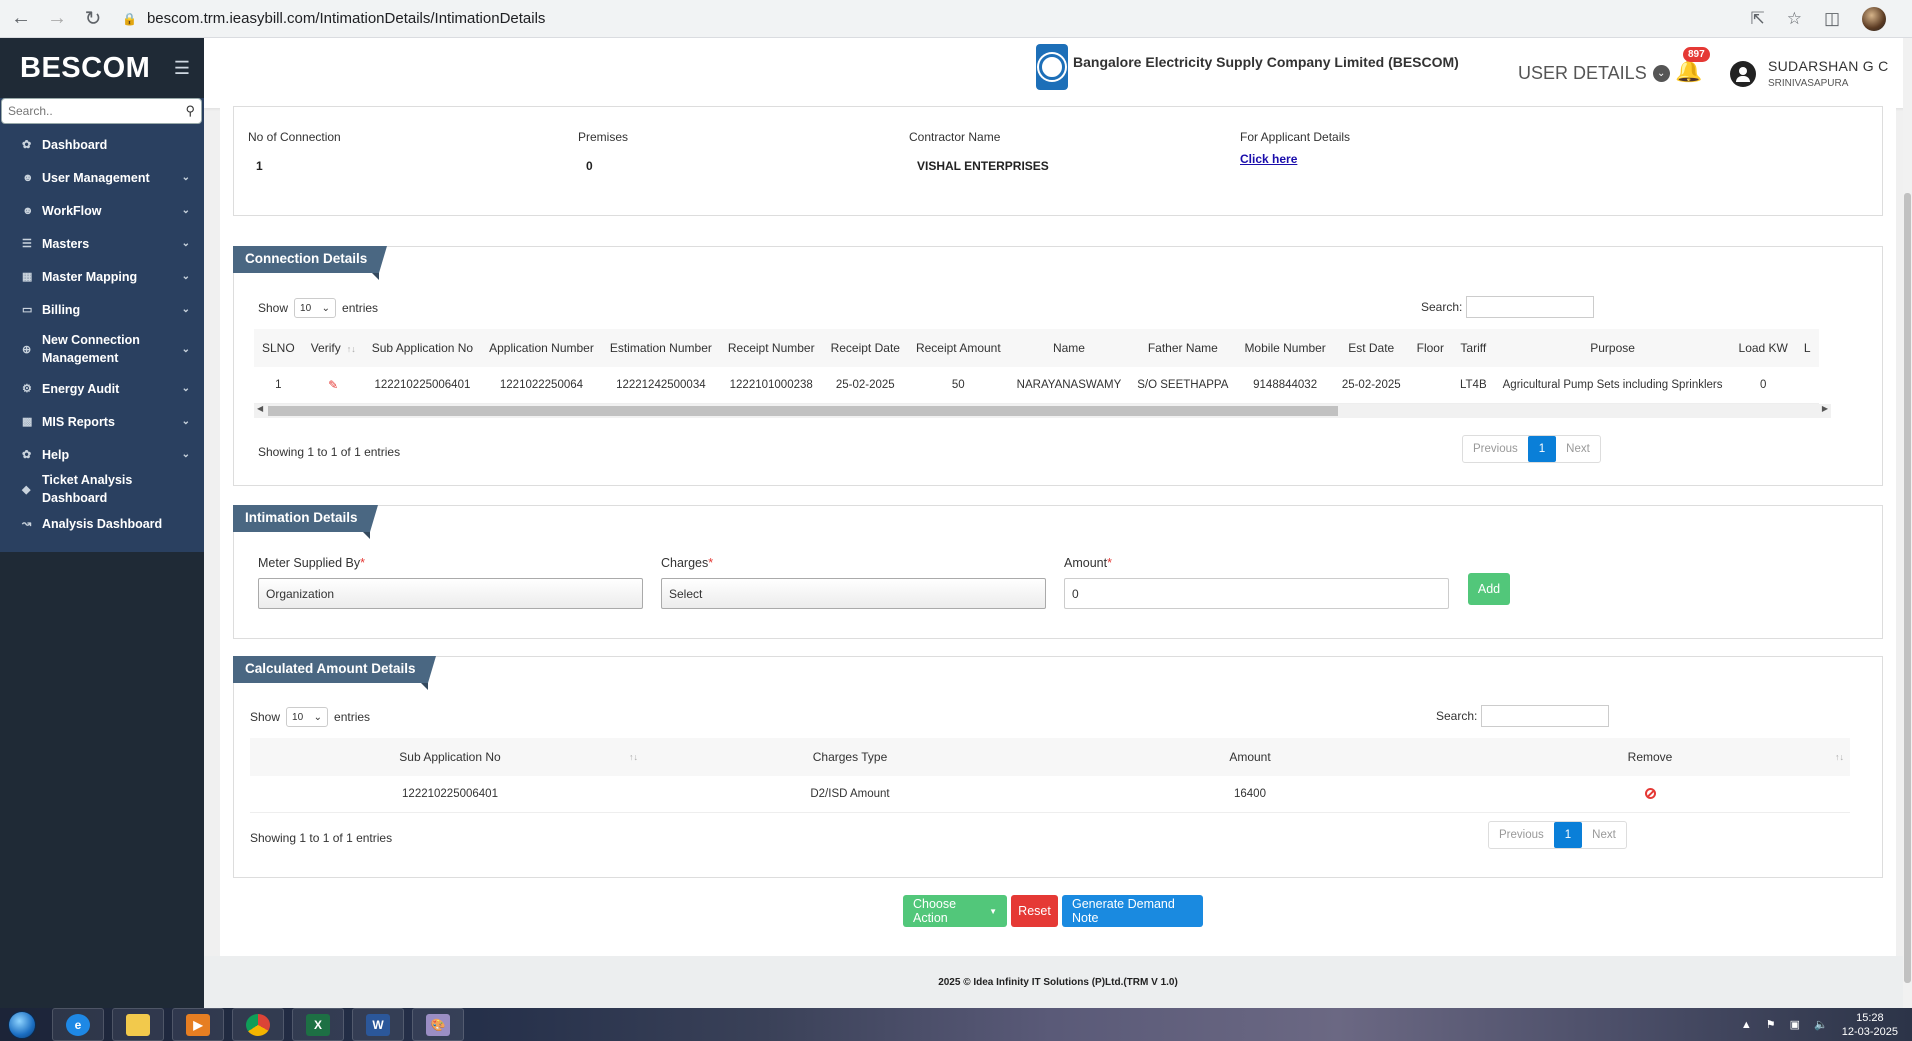 This screenshot has height=1041, width=1912. I want to click on flag-icon: ⚑, so click(1771, 1024).